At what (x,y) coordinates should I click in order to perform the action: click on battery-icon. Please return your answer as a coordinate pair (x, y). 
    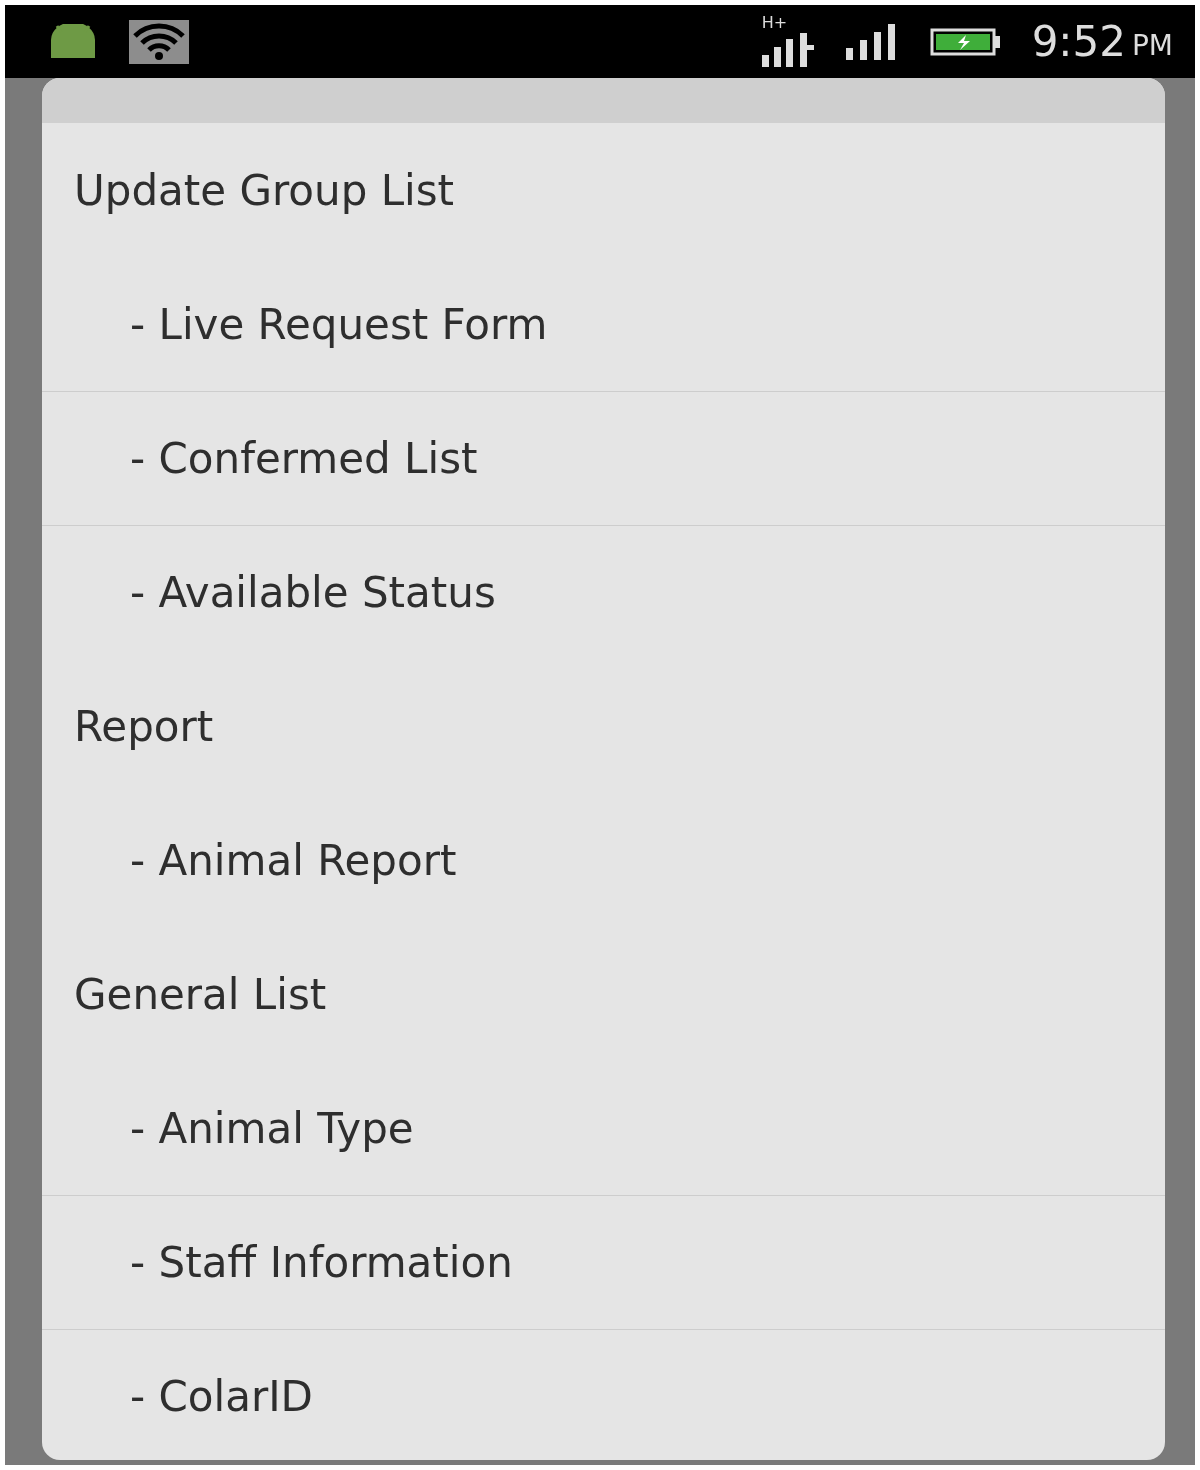
    Looking at the image, I should click on (965, 41).